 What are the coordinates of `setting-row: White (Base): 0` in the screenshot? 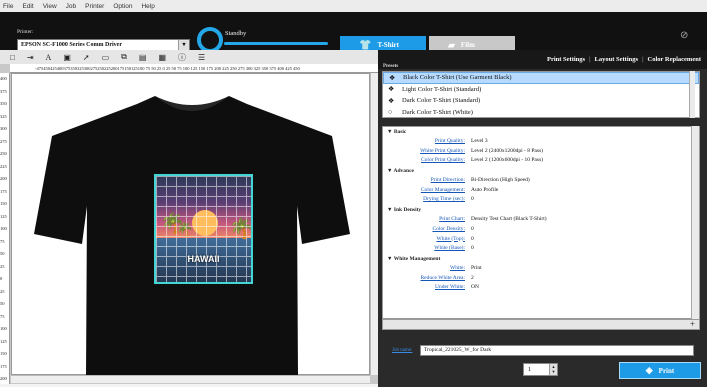 It's located at (541, 249).